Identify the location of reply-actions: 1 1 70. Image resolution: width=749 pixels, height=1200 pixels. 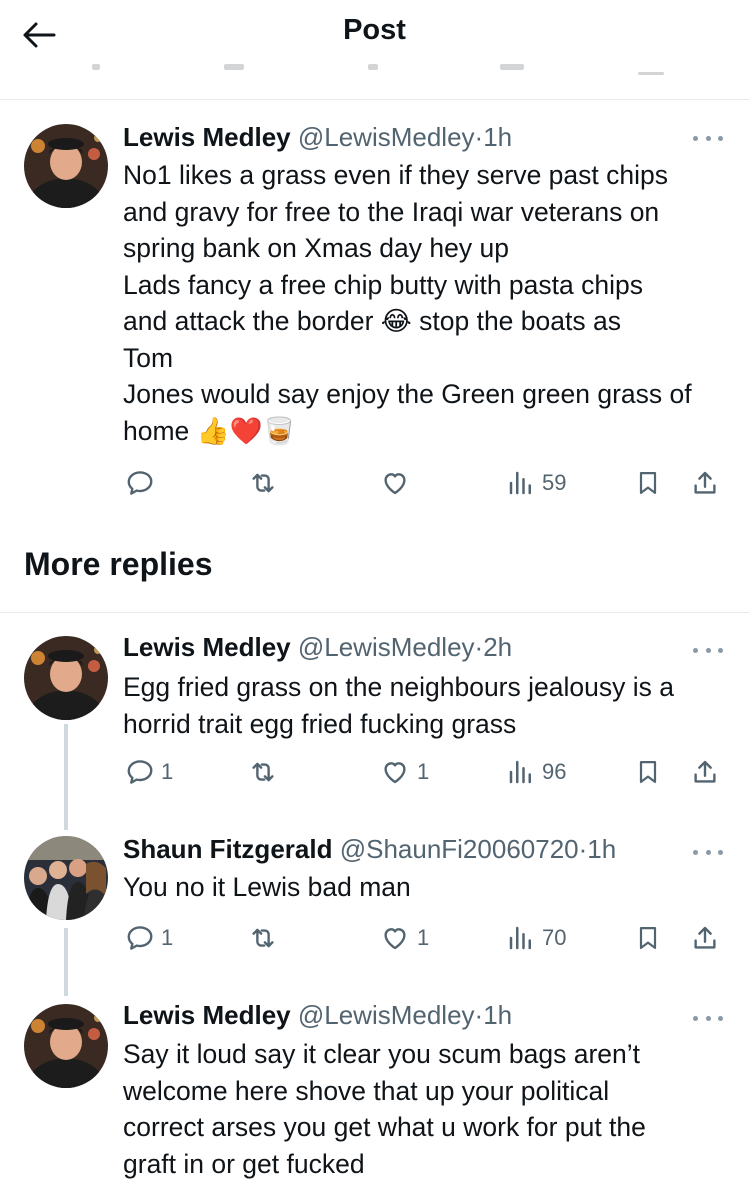
(374, 938).